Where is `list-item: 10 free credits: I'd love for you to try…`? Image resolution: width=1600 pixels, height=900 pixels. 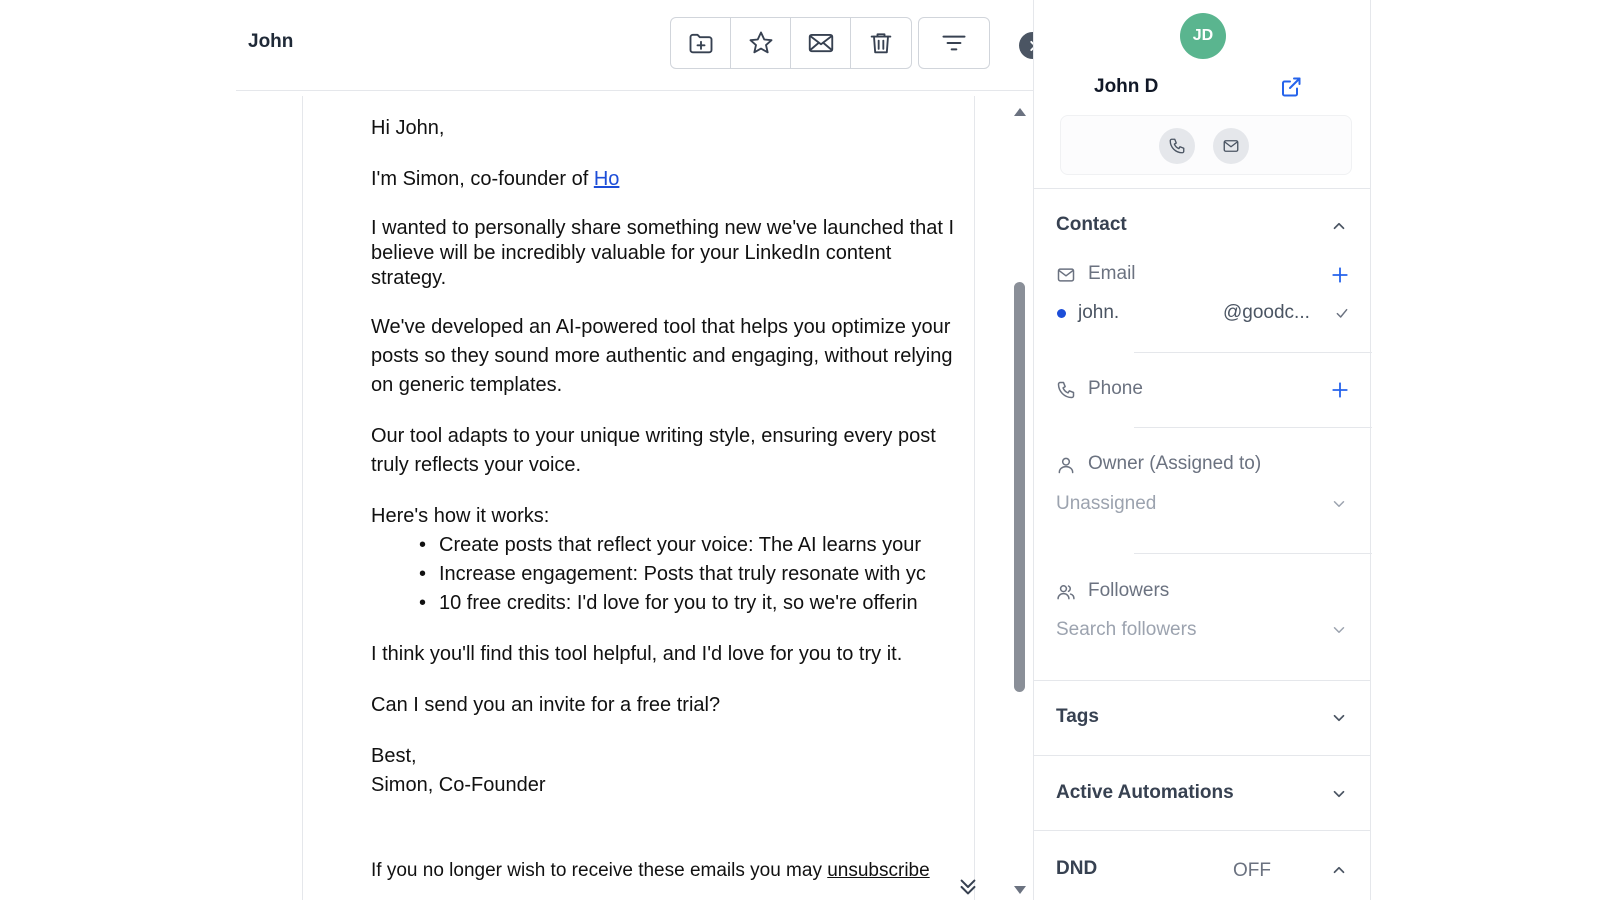
list-item: 10 free credits: I'd love for you to try… is located at coordinates (688, 603).